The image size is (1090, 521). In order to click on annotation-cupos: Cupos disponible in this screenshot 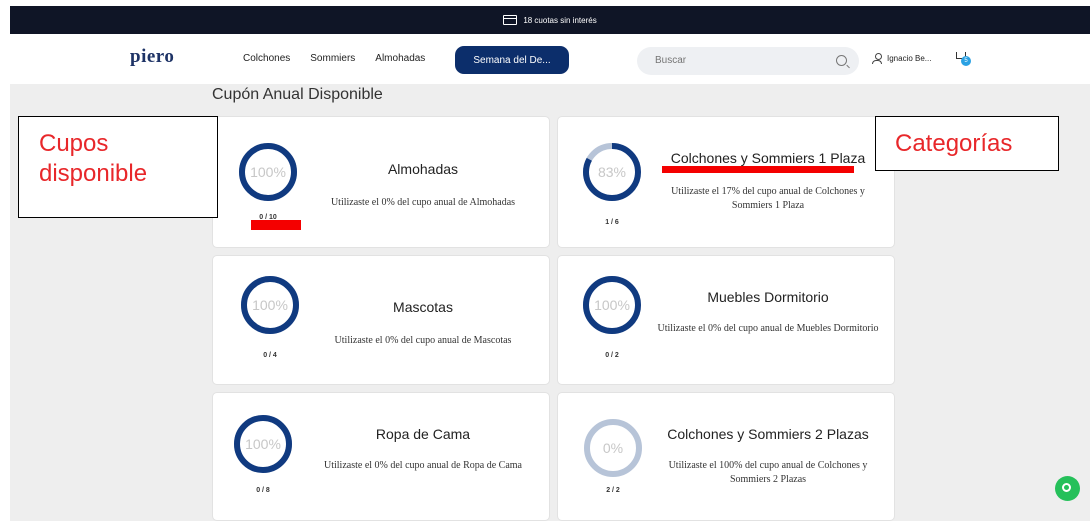, I will do `click(118, 167)`.